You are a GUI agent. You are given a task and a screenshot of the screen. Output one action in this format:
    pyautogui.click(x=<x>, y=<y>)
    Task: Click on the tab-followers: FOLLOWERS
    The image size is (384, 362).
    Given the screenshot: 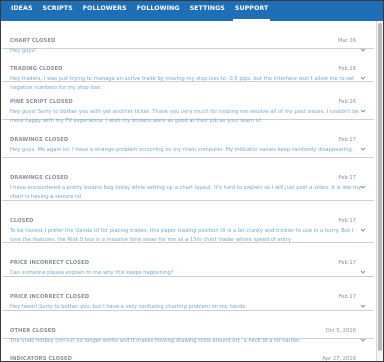 What is the action you would take?
    pyautogui.click(x=105, y=11)
    